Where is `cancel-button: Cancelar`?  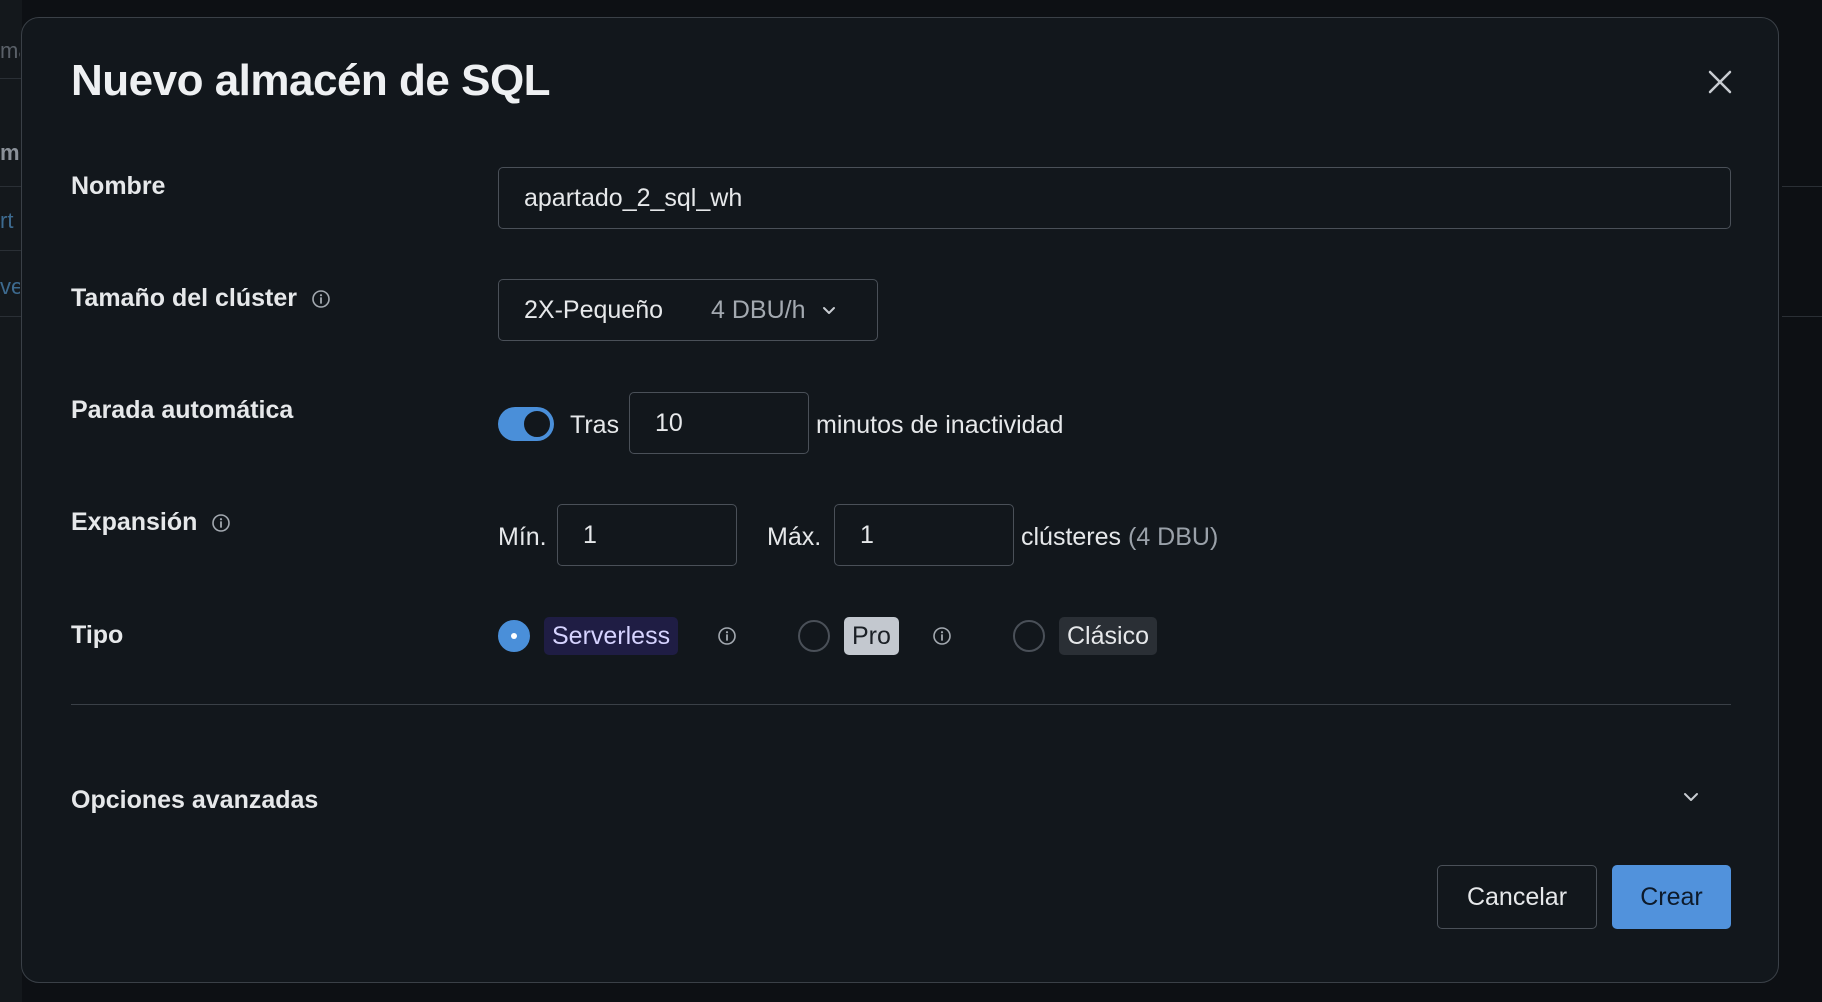 cancel-button: Cancelar is located at coordinates (1517, 897).